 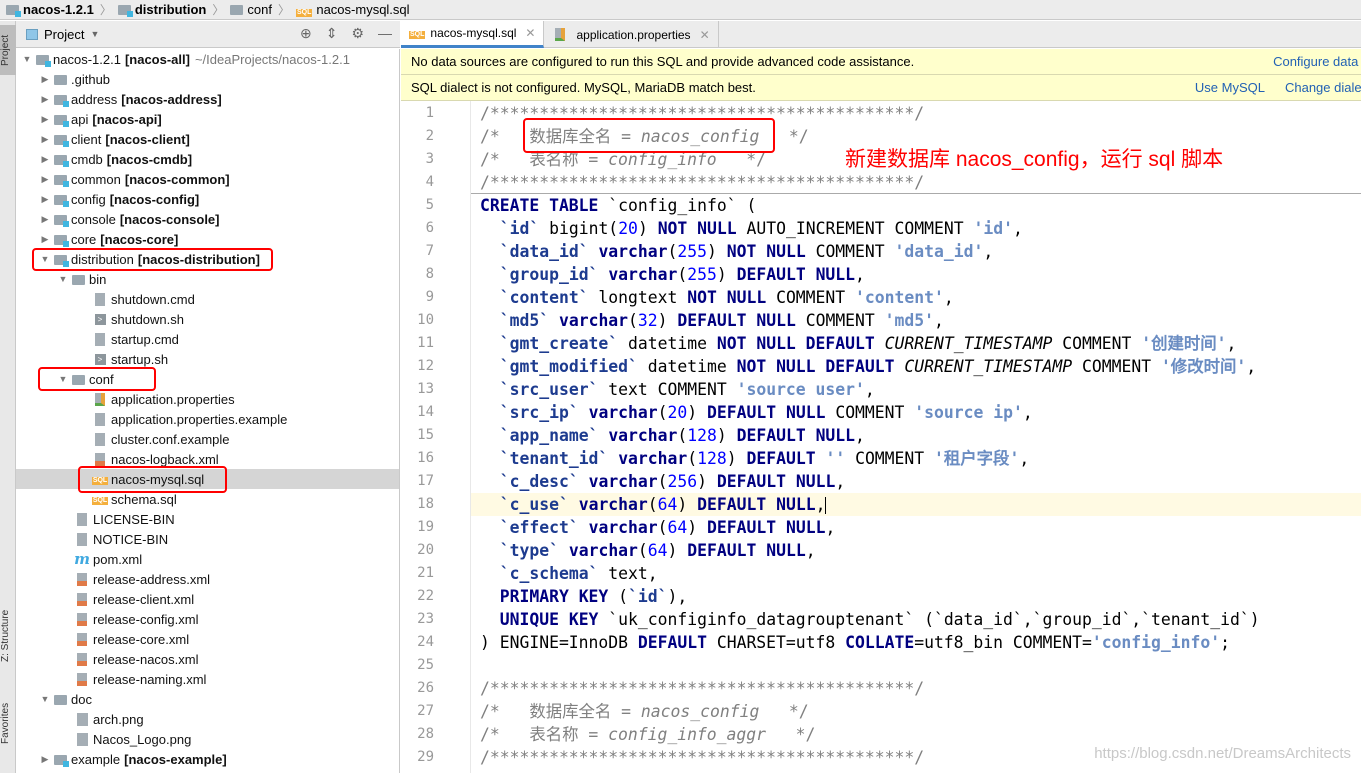 I want to click on code-line: /* 表名称 = config_info_aggr */, so click(x=881, y=734).